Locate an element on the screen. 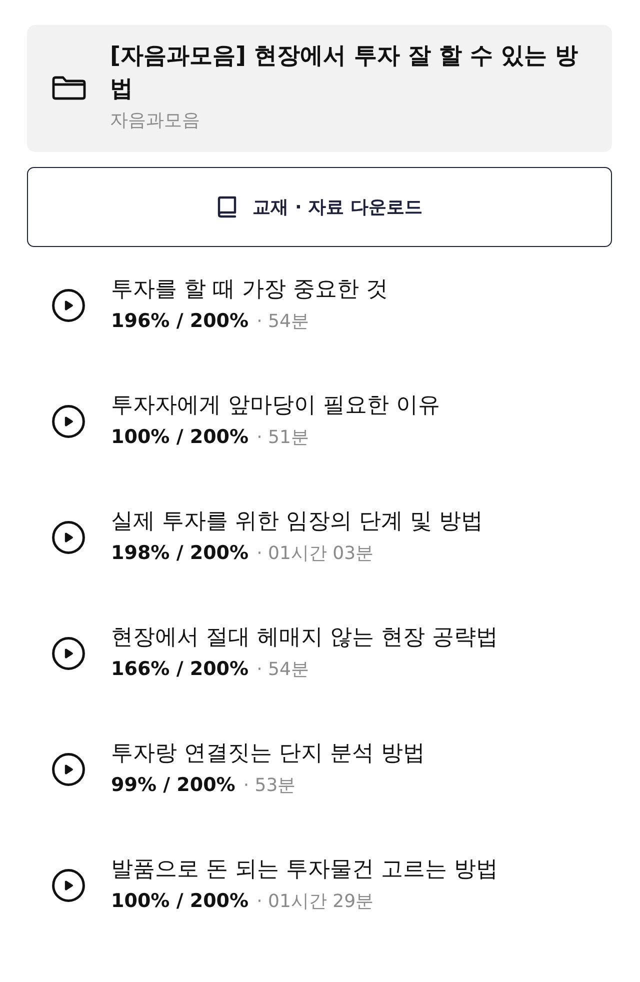 The height and width of the screenshot is (982, 640). duration-text: · 51분 is located at coordinates (282, 438).